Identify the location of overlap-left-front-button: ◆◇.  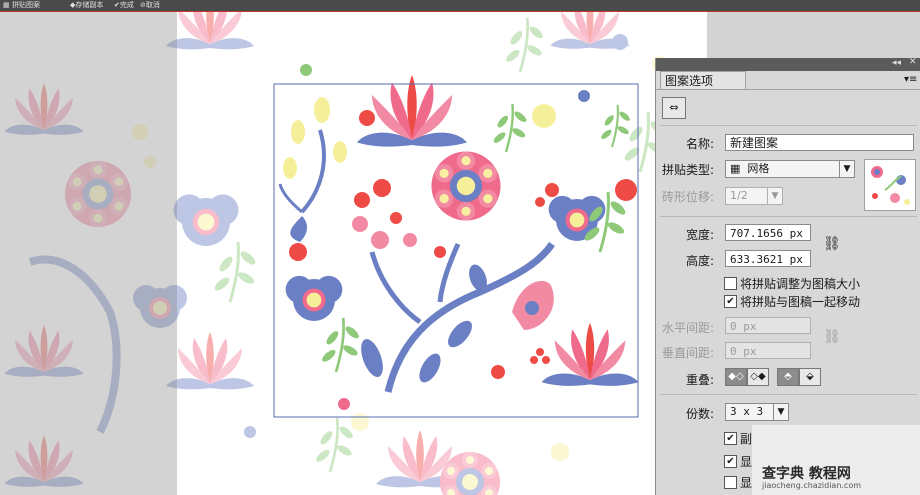
(736, 377).